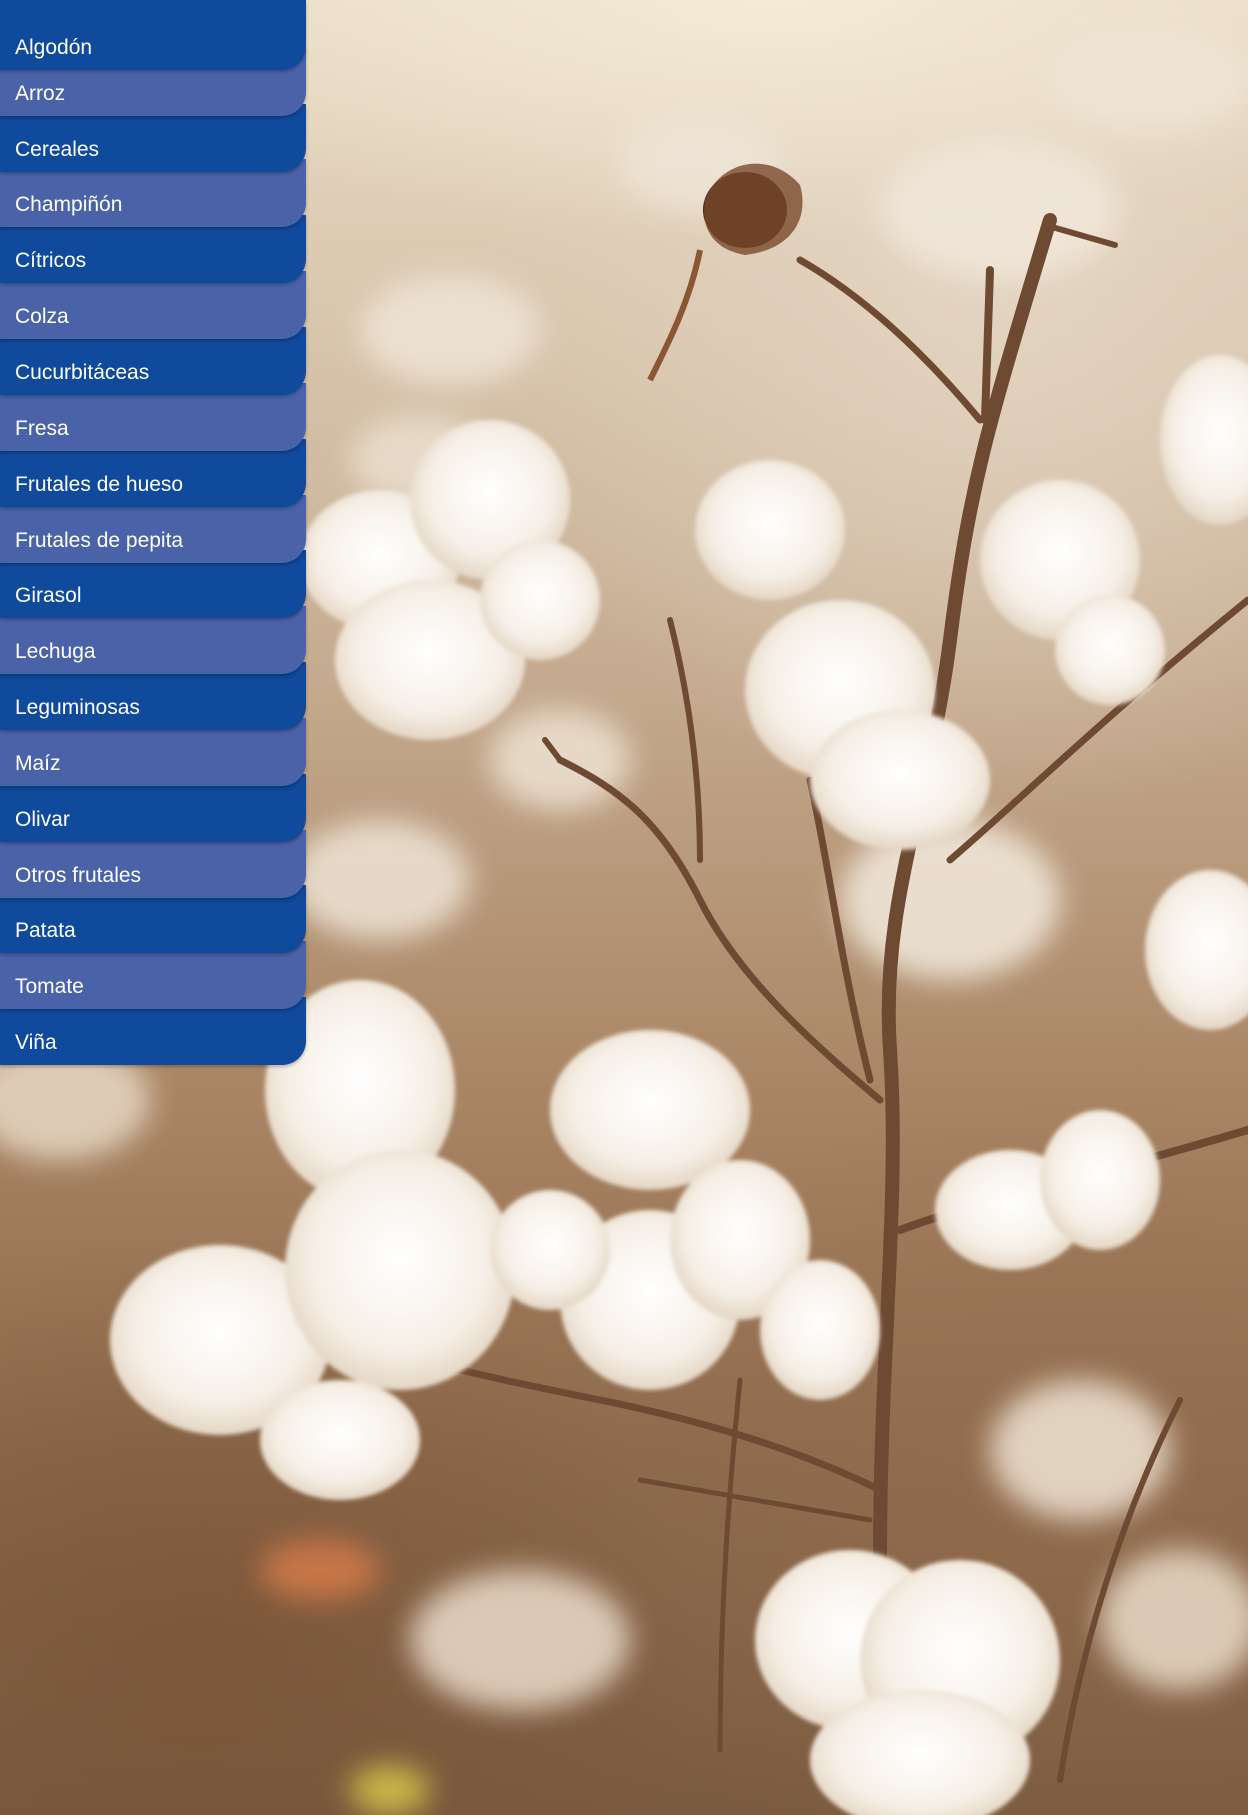 The image size is (1248, 1815). I want to click on crop-menu-item-label: Patata, so click(45, 930).